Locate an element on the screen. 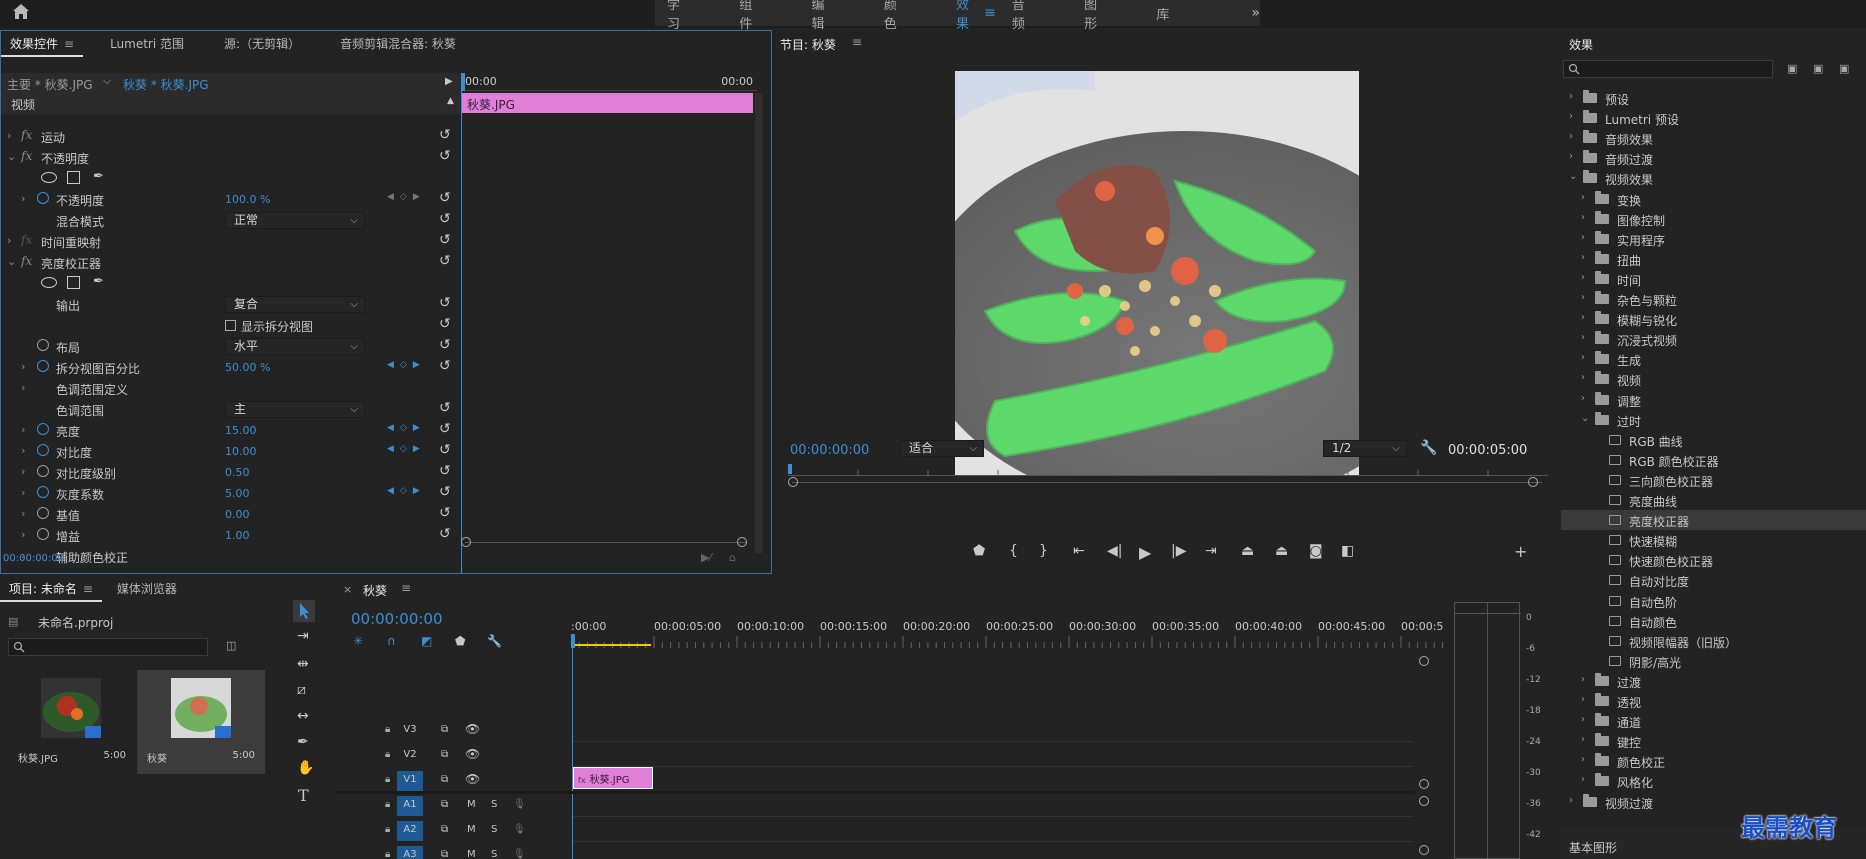 The image size is (1866, 859). effects-folder: › Lumetri 预设 is located at coordinates (1713, 118).